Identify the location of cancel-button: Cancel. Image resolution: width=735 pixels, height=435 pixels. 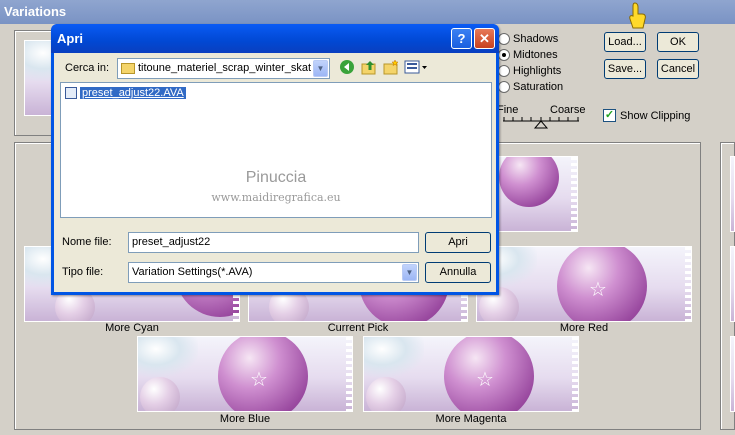
(678, 69).